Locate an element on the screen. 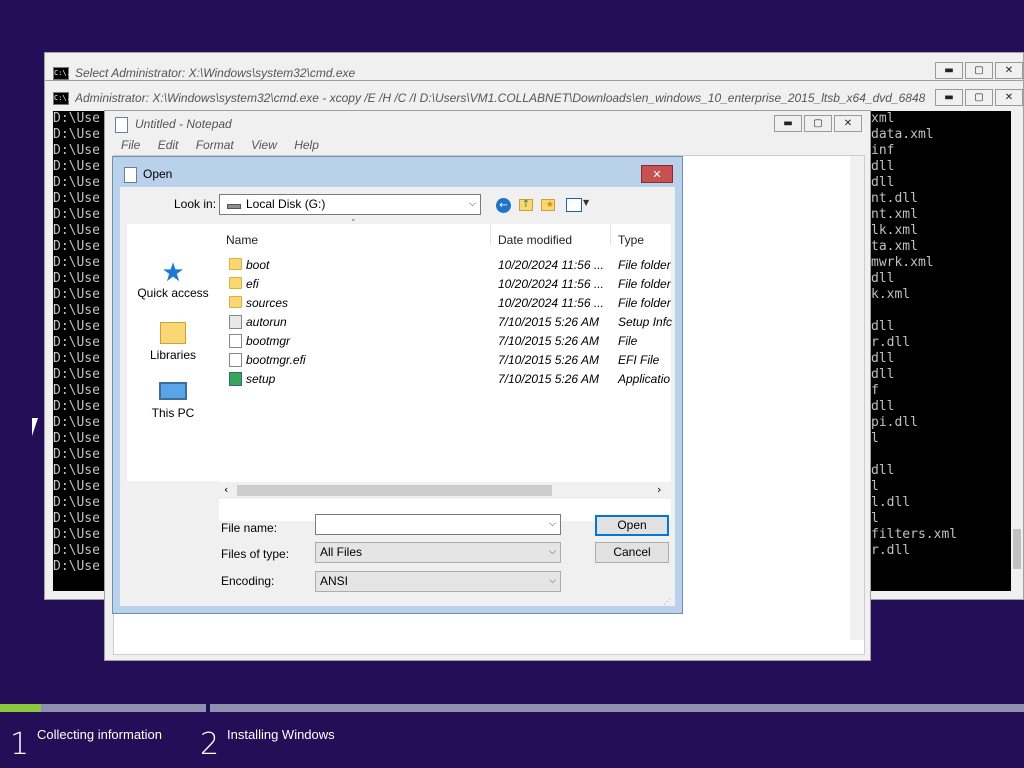 The height and width of the screenshot is (768, 1024). menu-help: Help is located at coordinates (306, 145).